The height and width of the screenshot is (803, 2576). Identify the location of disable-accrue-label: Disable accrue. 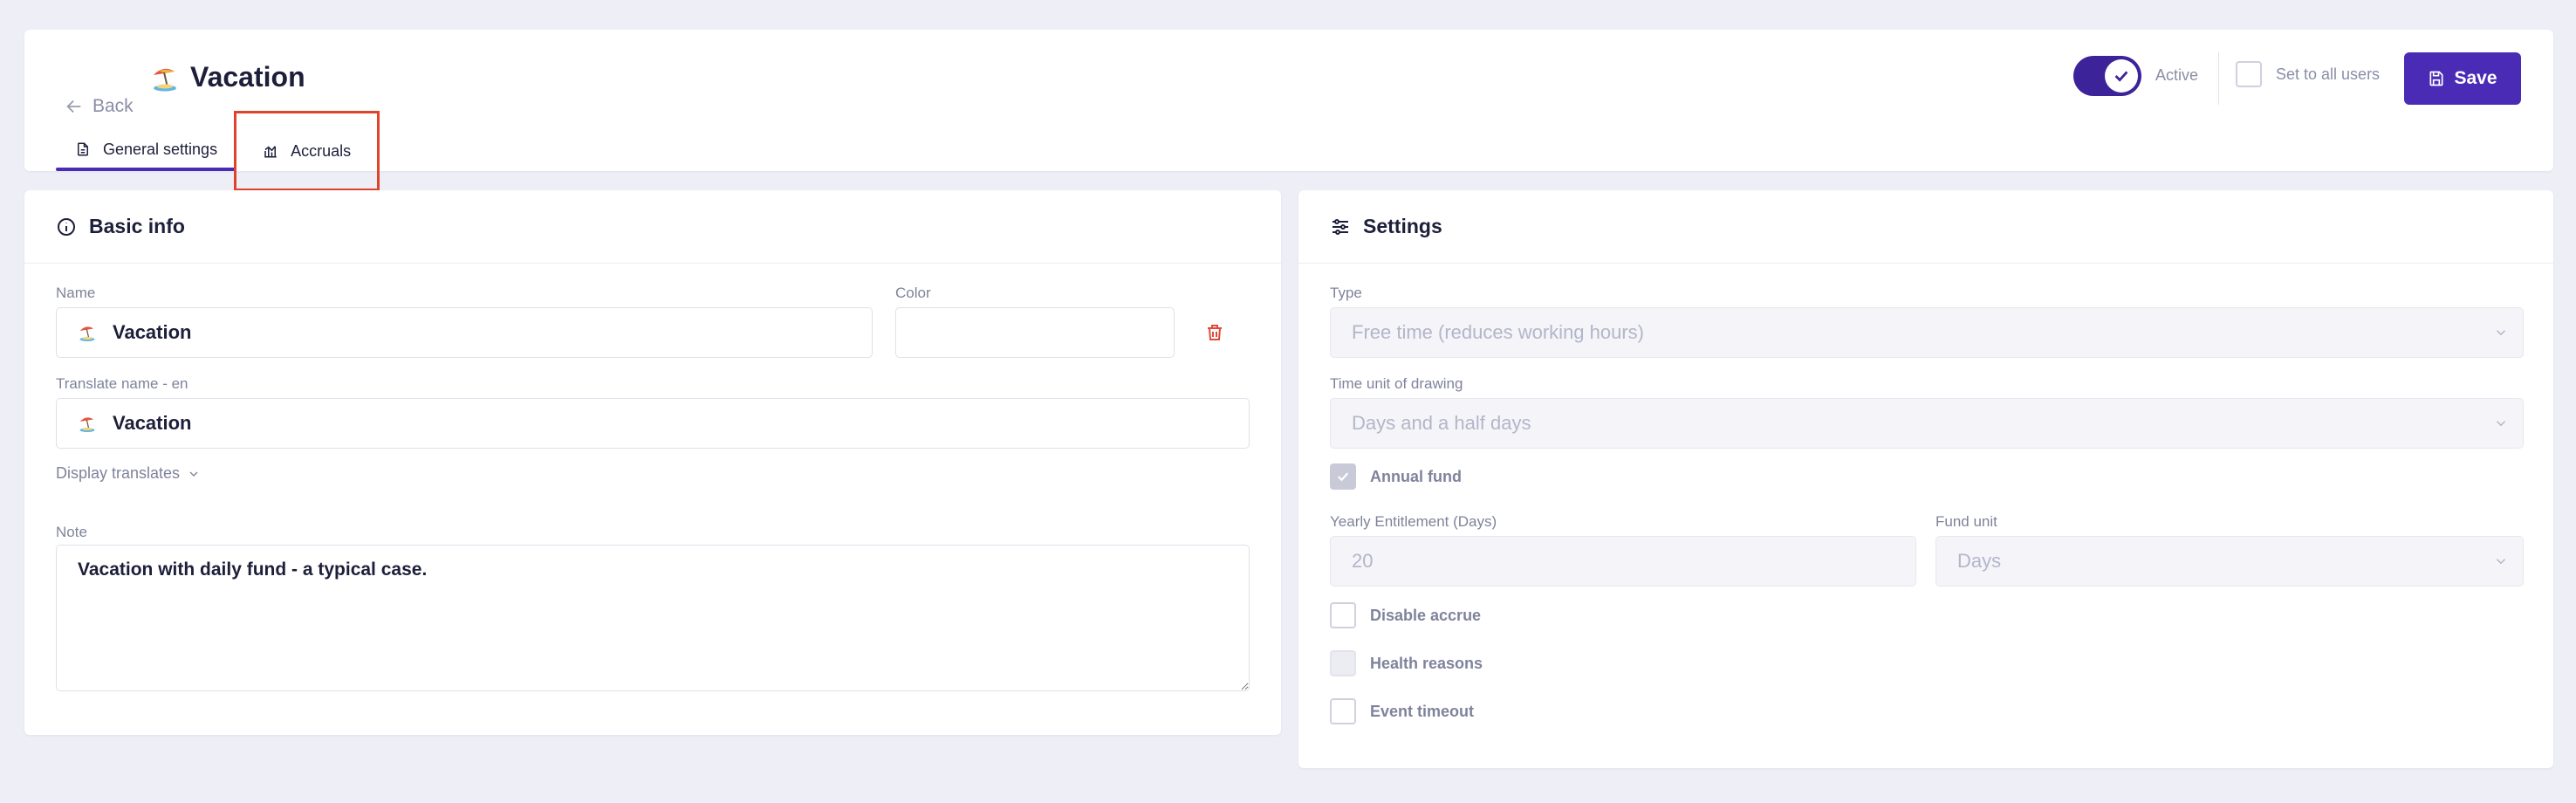
(1426, 615).